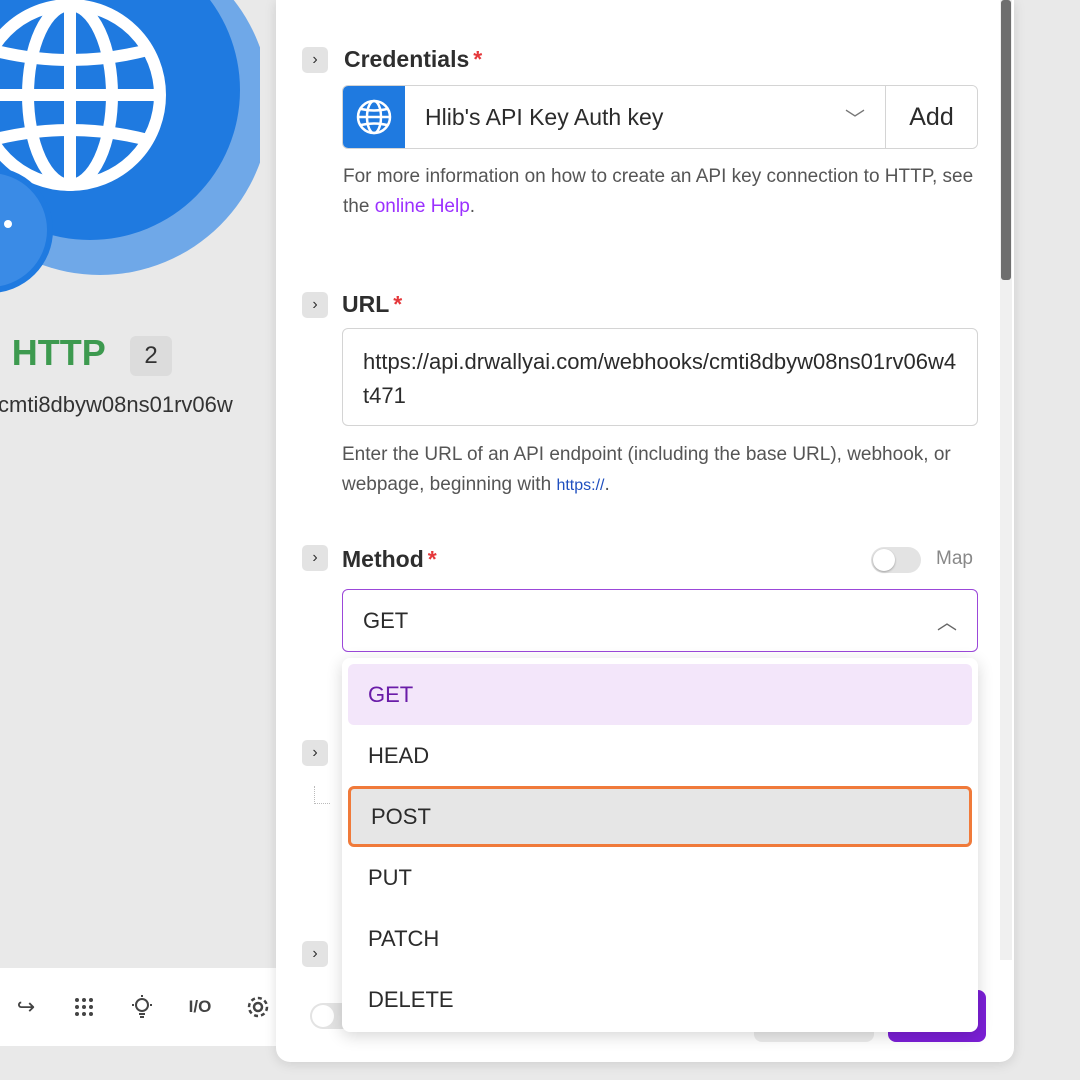 The width and height of the screenshot is (1080, 1080). What do you see at coordinates (389, 559) in the screenshot?
I see `method-label: Method *` at bounding box center [389, 559].